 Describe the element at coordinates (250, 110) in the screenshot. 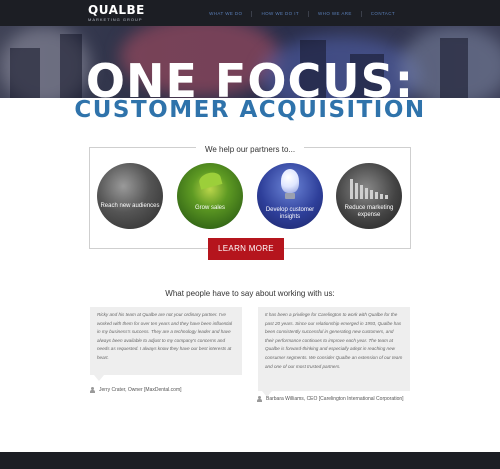

I see `hero-subhead: CUSTOMER ACQUISITION` at that location.